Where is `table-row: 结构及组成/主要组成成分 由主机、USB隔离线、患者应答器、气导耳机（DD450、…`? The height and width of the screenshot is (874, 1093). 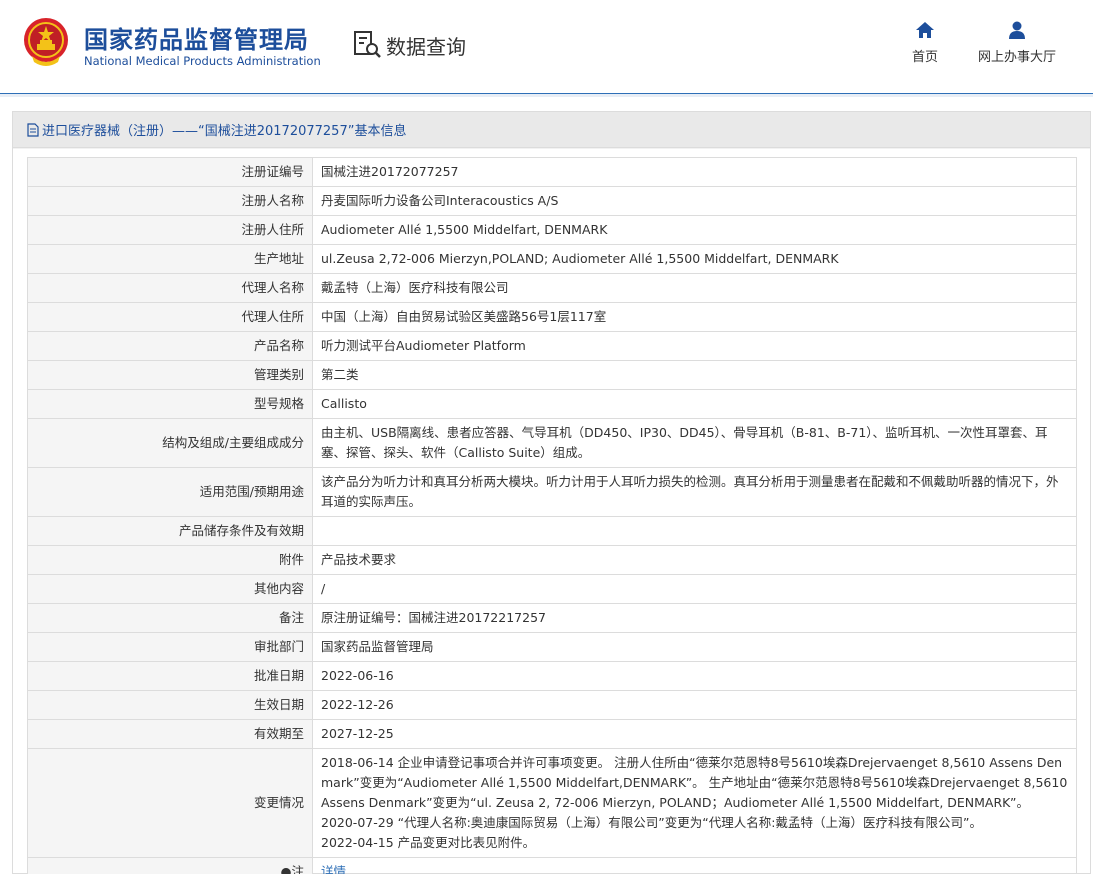
table-row: 结构及组成/主要组成成分 由主机、USB隔离线、患者应答器、气导耳机（DD450、… is located at coordinates (552, 443).